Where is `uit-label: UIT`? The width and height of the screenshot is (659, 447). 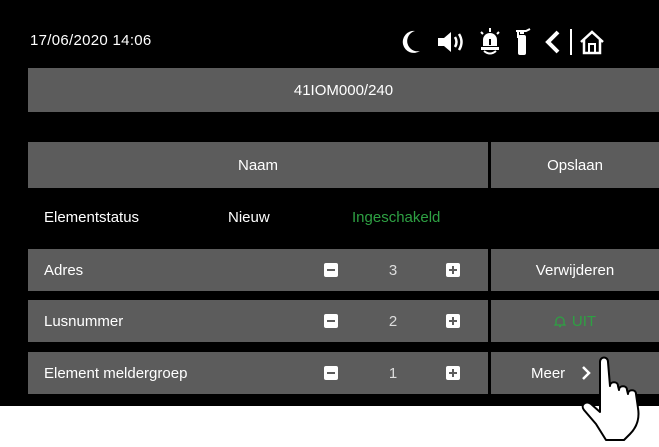 uit-label: UIT is located at coordinates (584, 321).